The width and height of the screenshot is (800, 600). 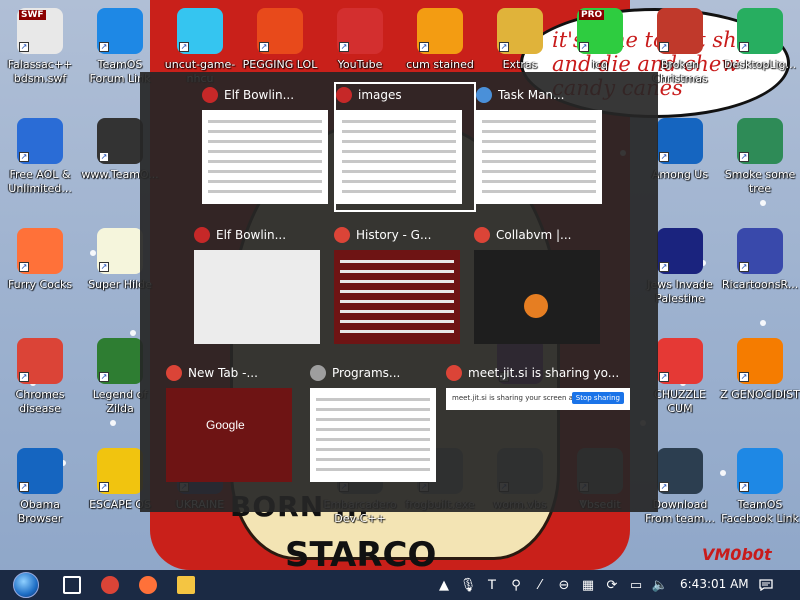 I want to click on mahjong-tile-icon: ↗, so click(x=120, y=471).